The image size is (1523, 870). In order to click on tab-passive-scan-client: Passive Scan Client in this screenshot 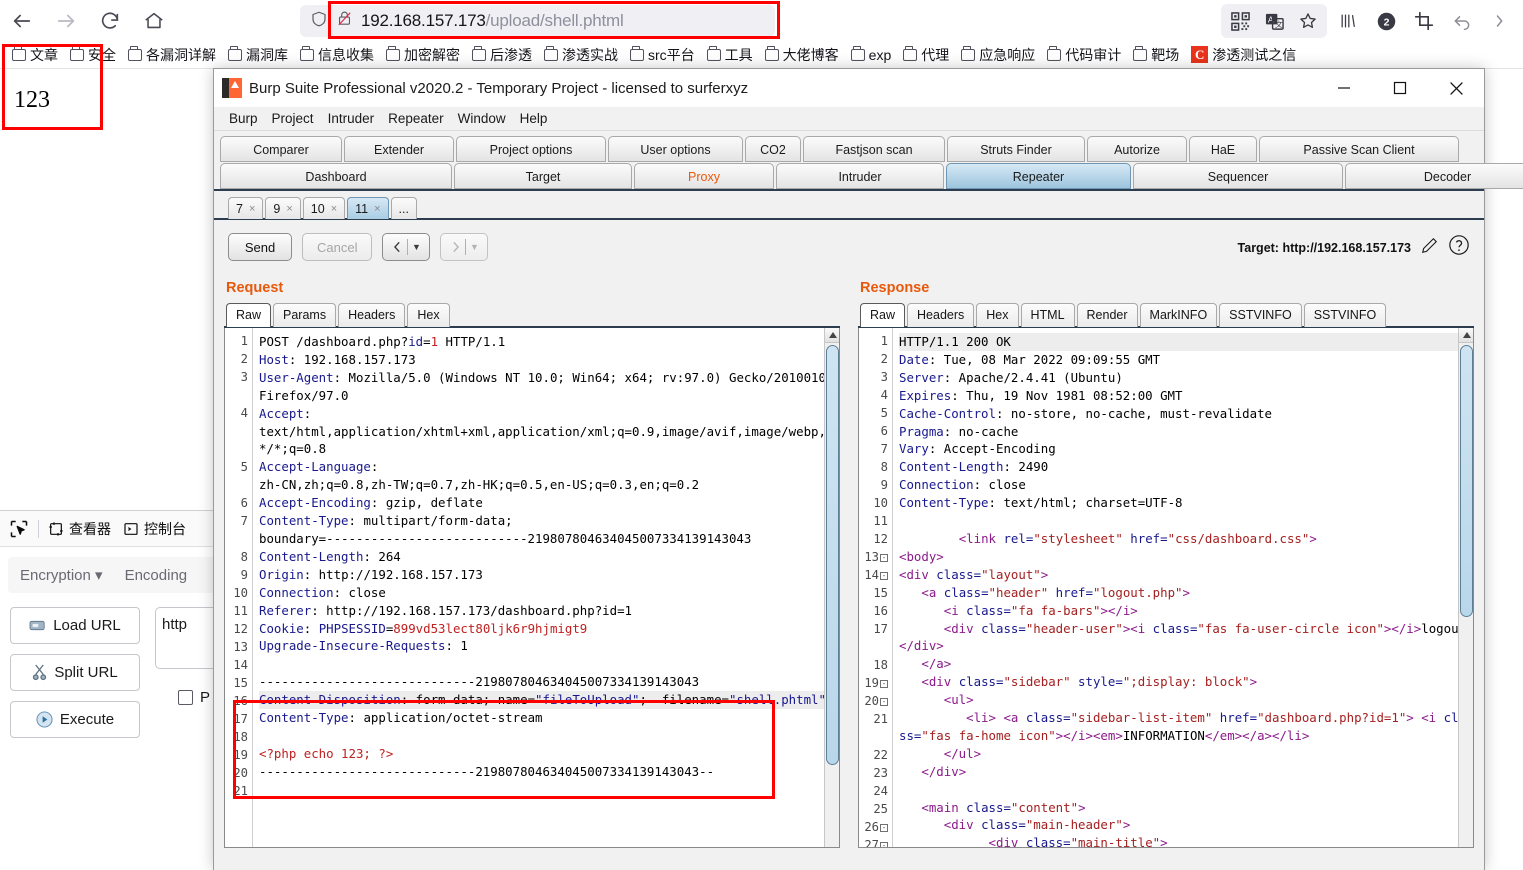, I will do `click(1359, 149)`.